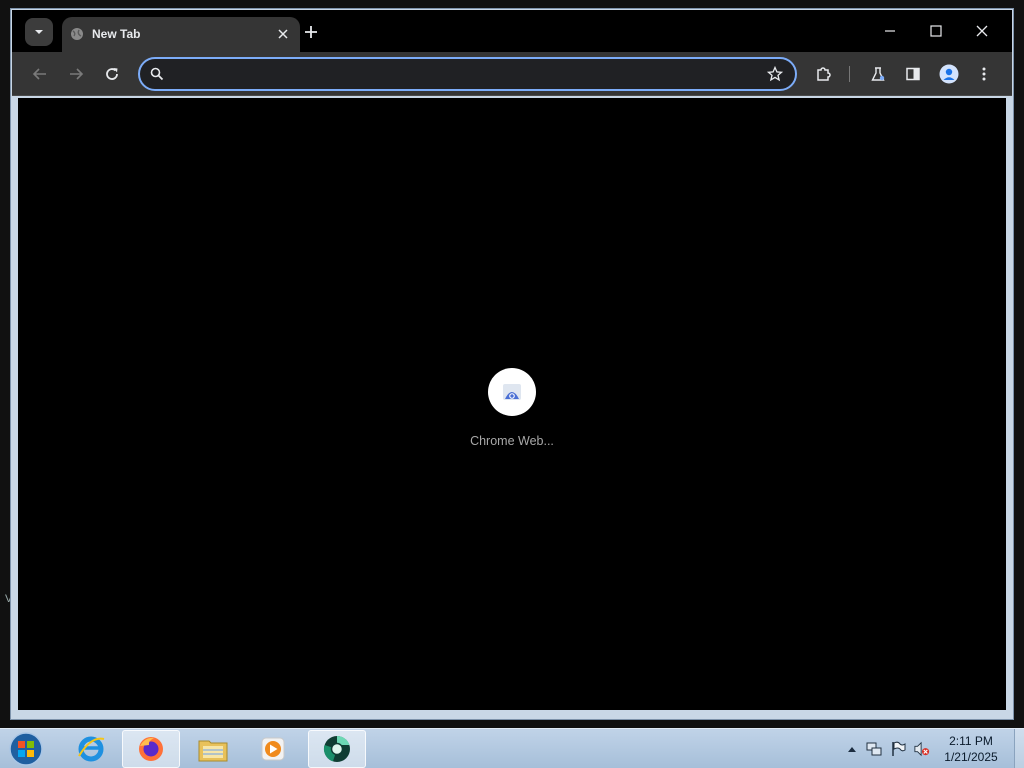 Image resolution: width=1024 pixels, height=768 pixels. I want to click on flask-icon, so click(878, 74).